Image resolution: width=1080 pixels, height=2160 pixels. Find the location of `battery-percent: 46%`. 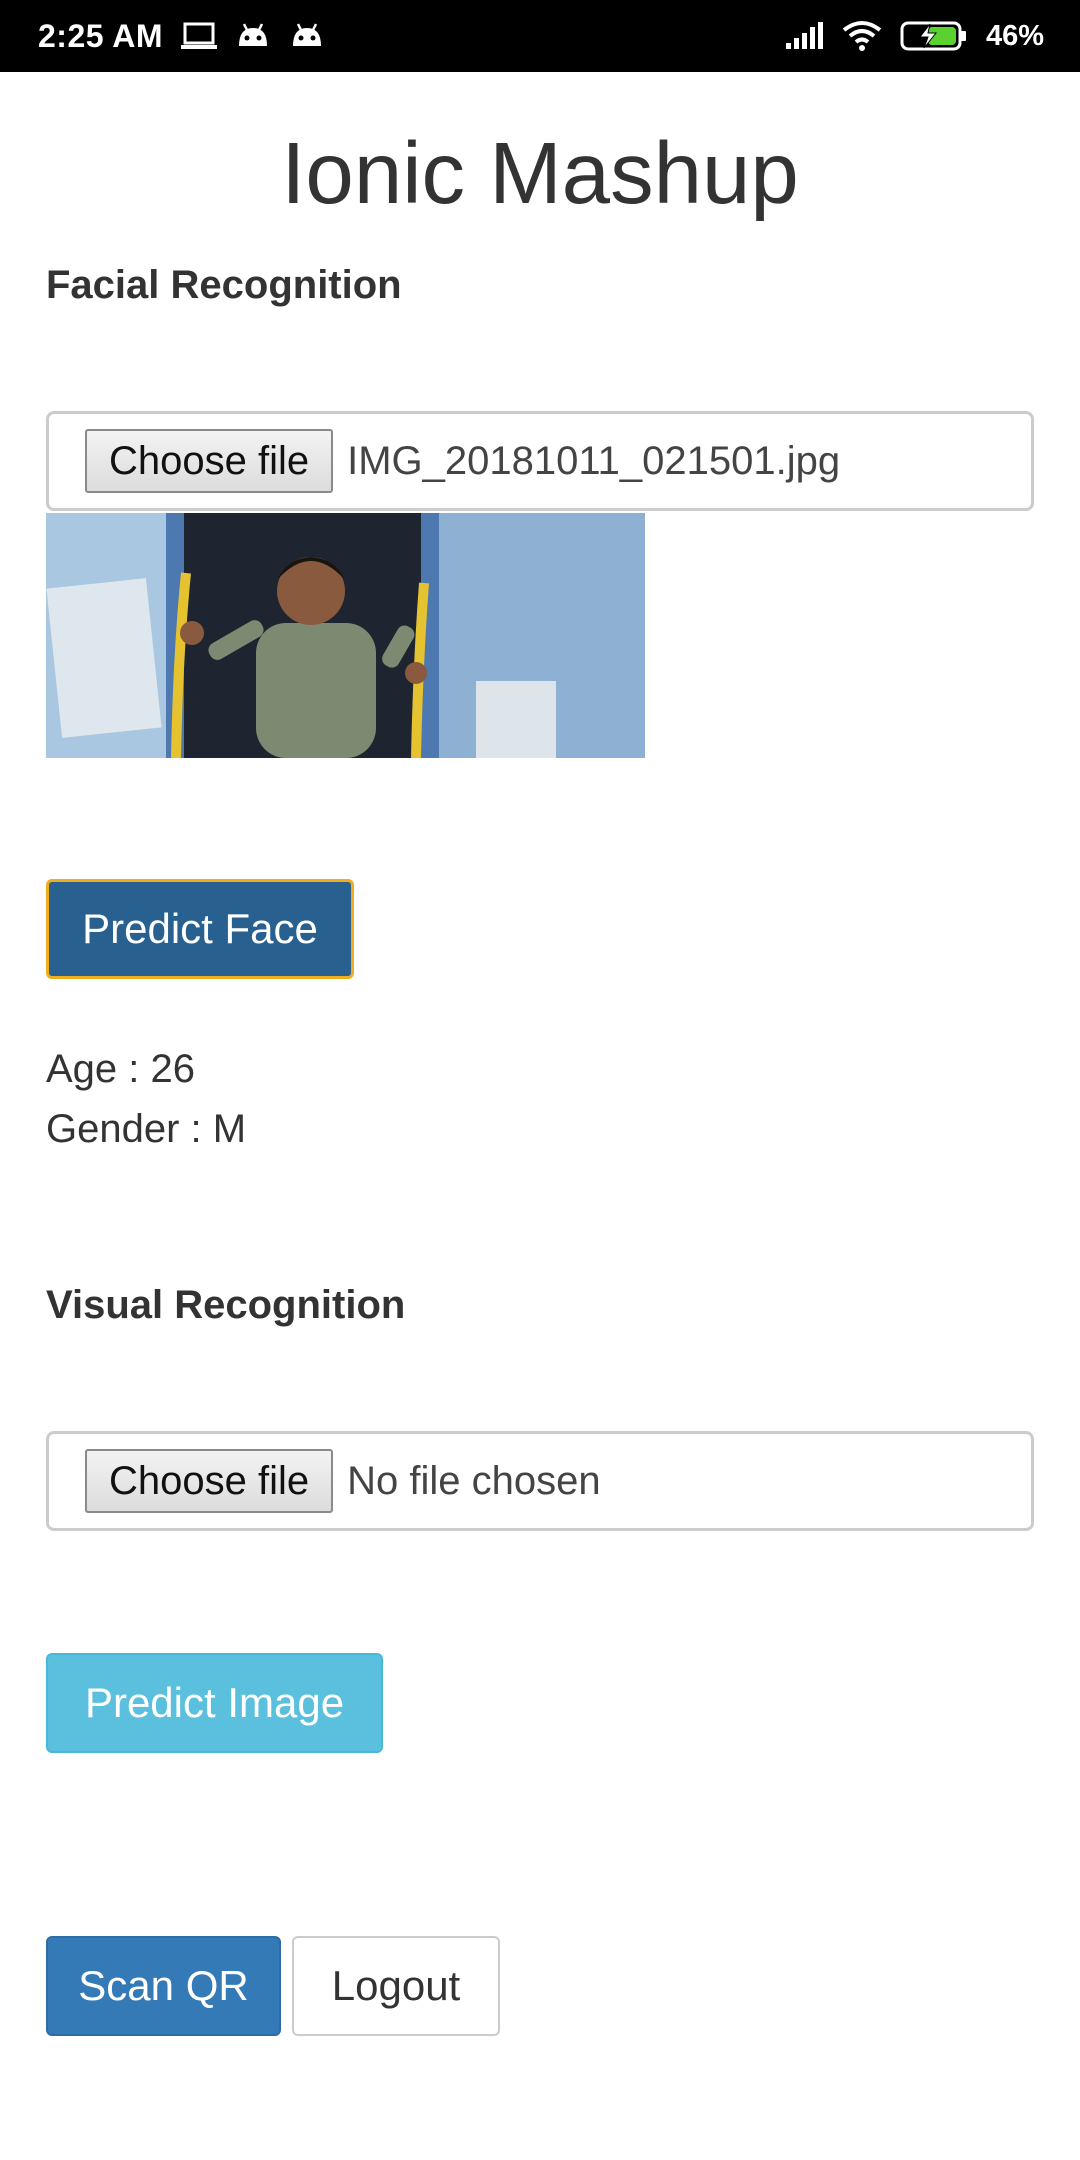

battery-percent: 46% is located at coordinates (1014, 35).